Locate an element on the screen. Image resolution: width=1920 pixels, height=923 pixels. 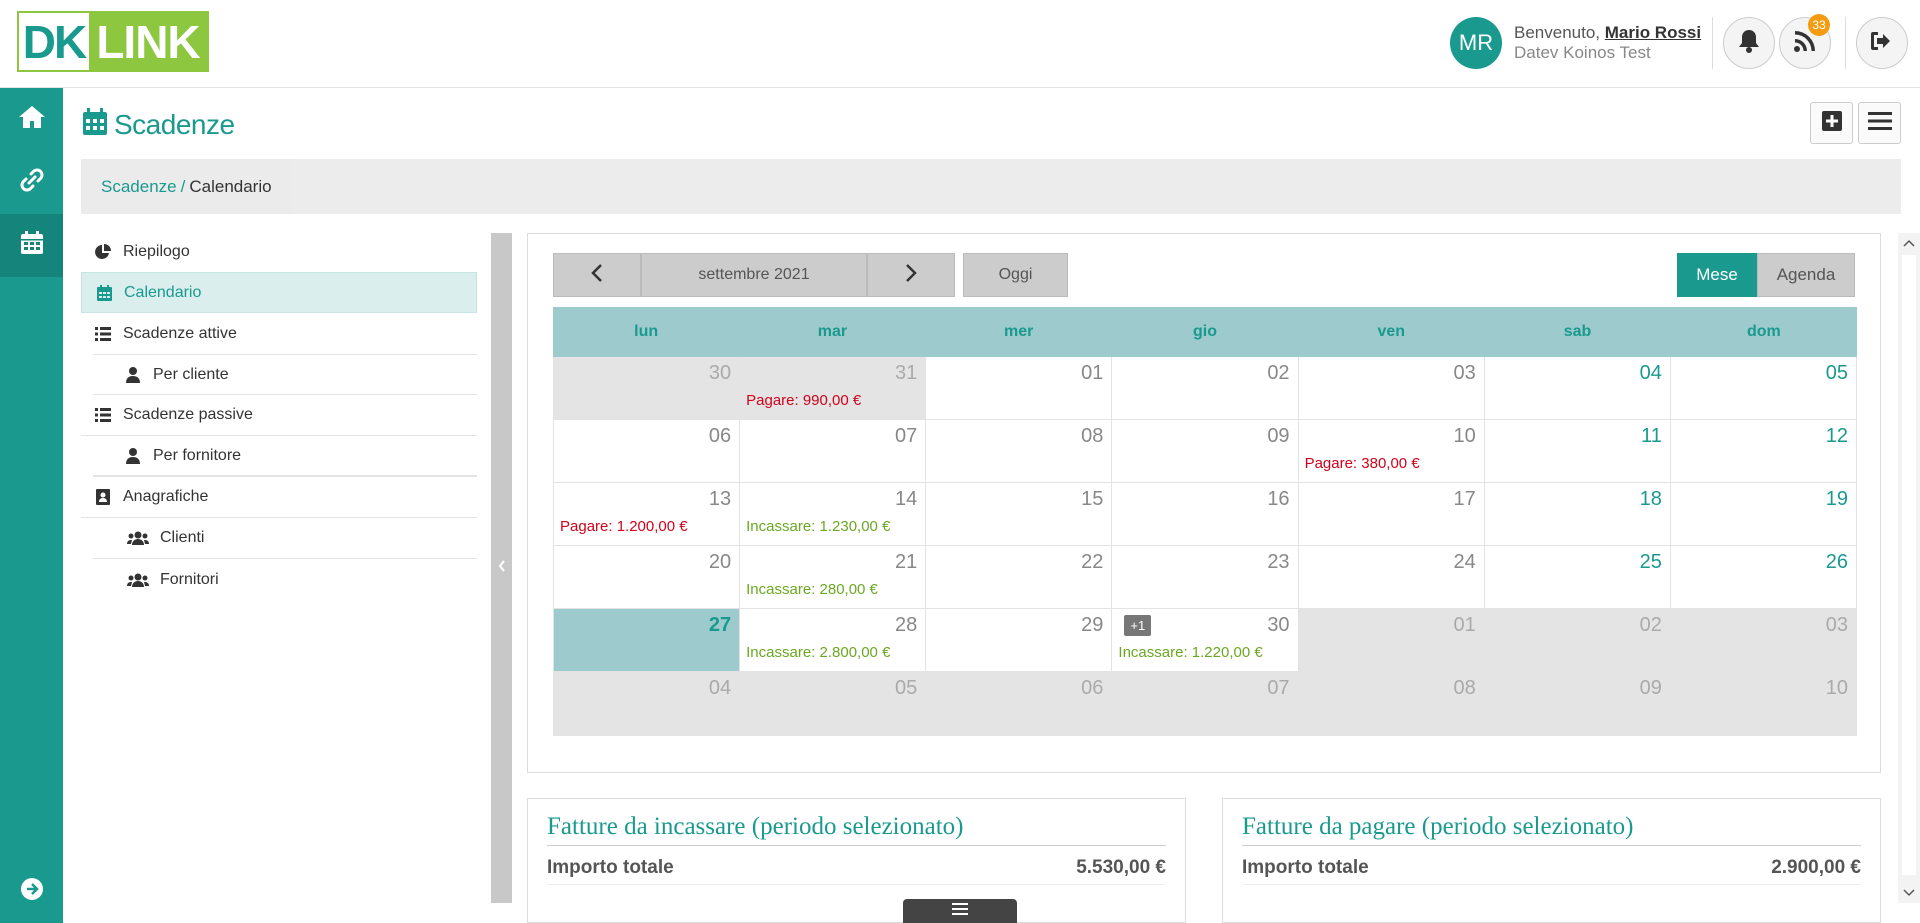
menu-item-fornitori: Fornitori is located at coordinates (285, 579).